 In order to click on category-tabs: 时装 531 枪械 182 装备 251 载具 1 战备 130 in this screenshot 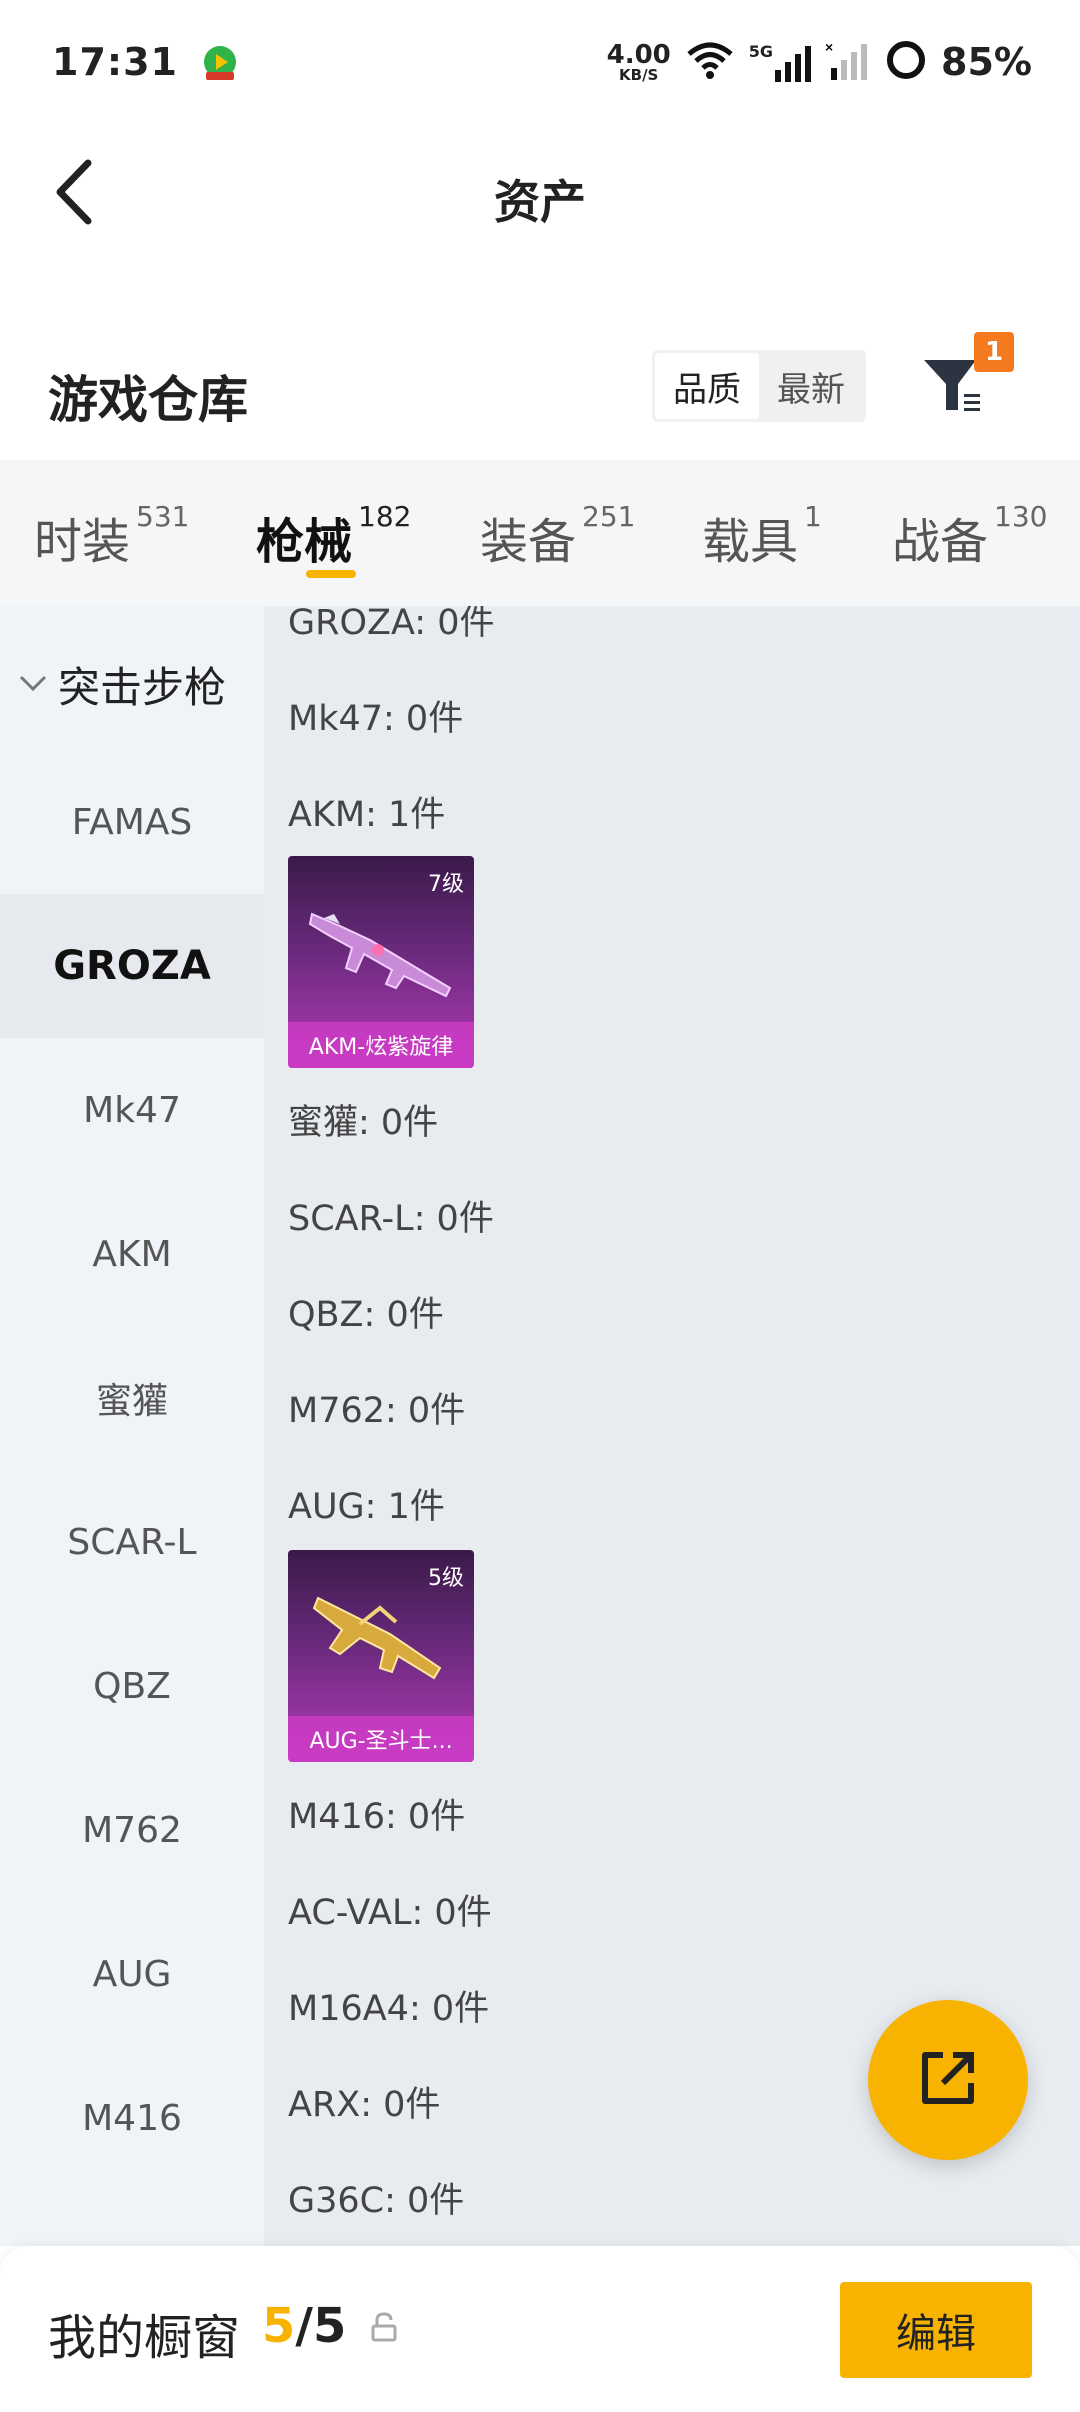, I will do `click(540, 533)`.